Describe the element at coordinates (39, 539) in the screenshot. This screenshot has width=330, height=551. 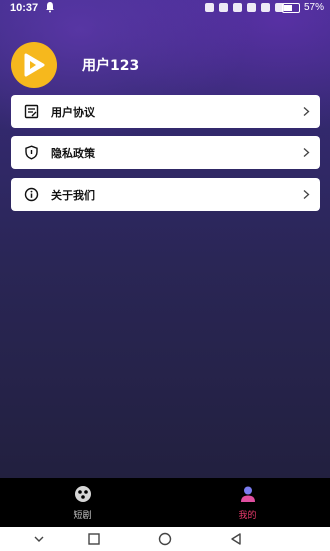
I see `chevron-down-icon` at that location.